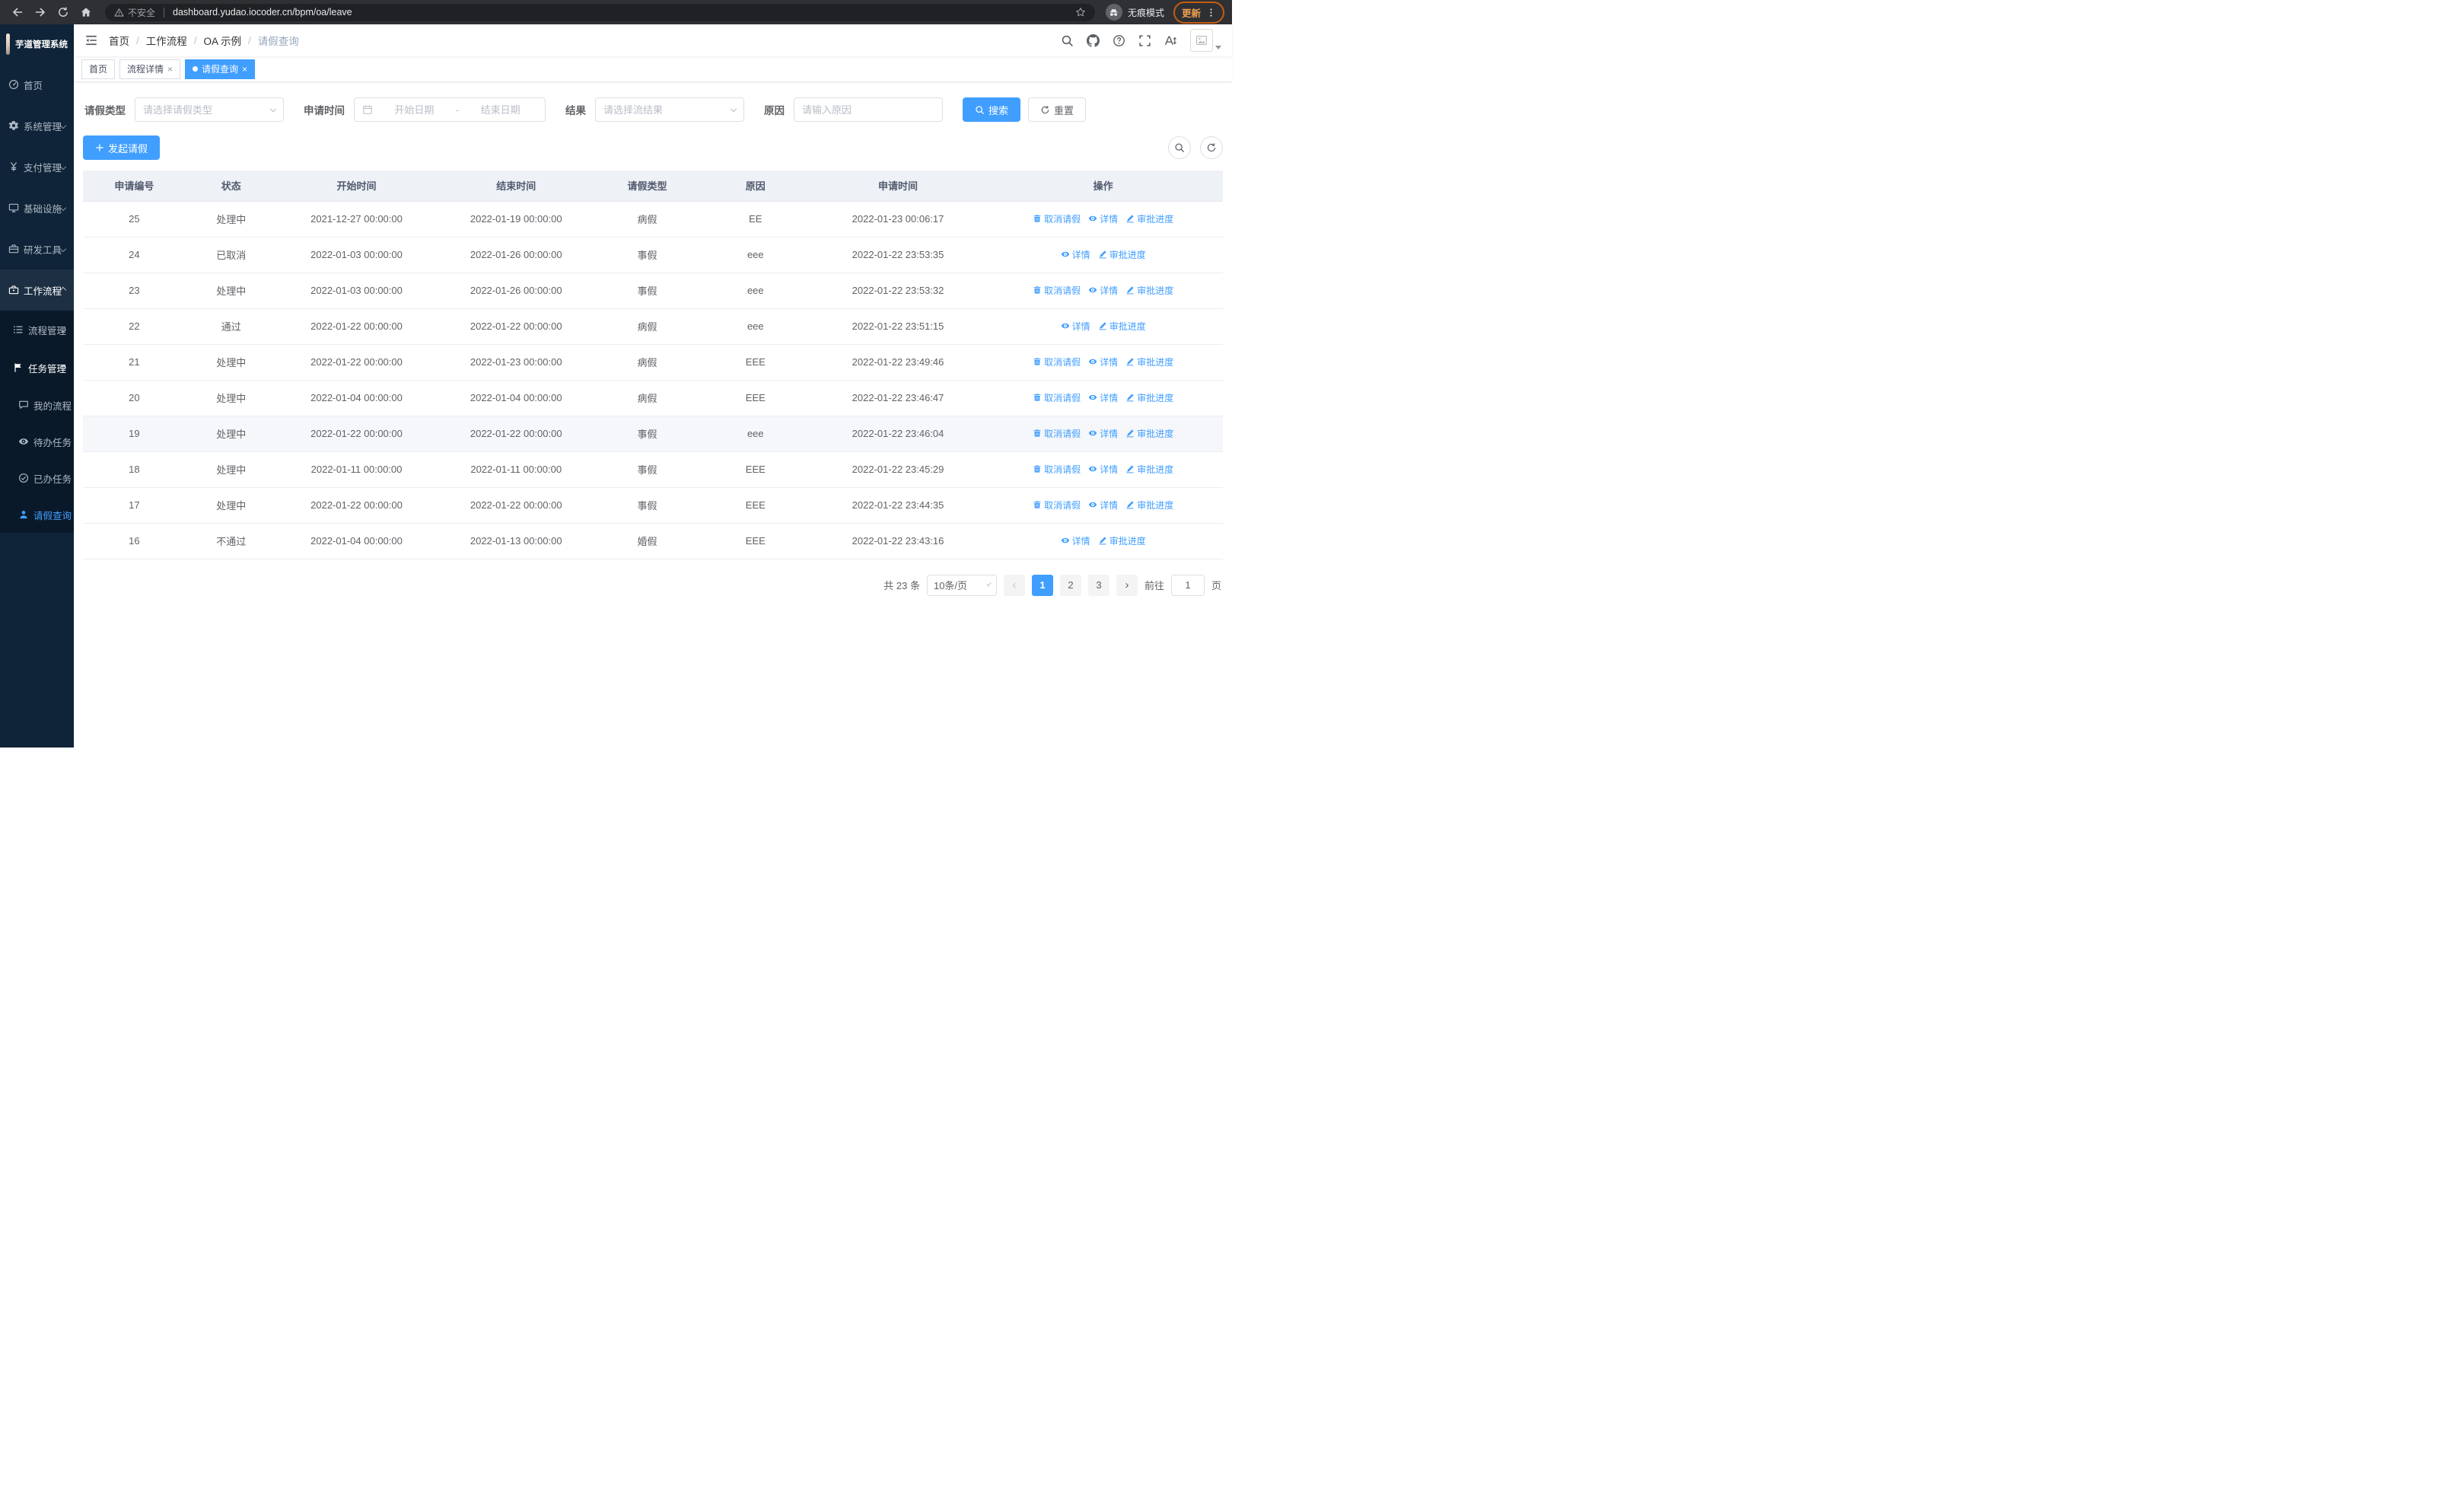 Image resolution: width=2464 pixels, height=1495 pixels. I want to click on page-button-1: 1, so click(1042, 585).